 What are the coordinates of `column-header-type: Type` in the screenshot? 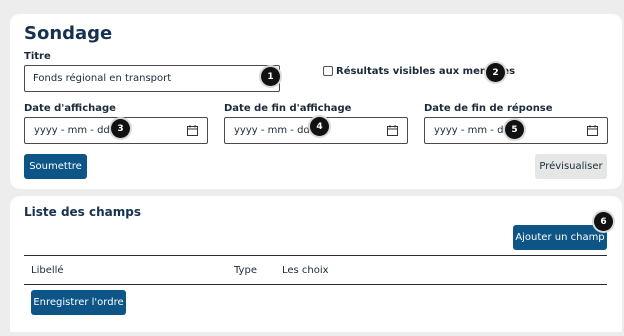 It's located at (245, 270).